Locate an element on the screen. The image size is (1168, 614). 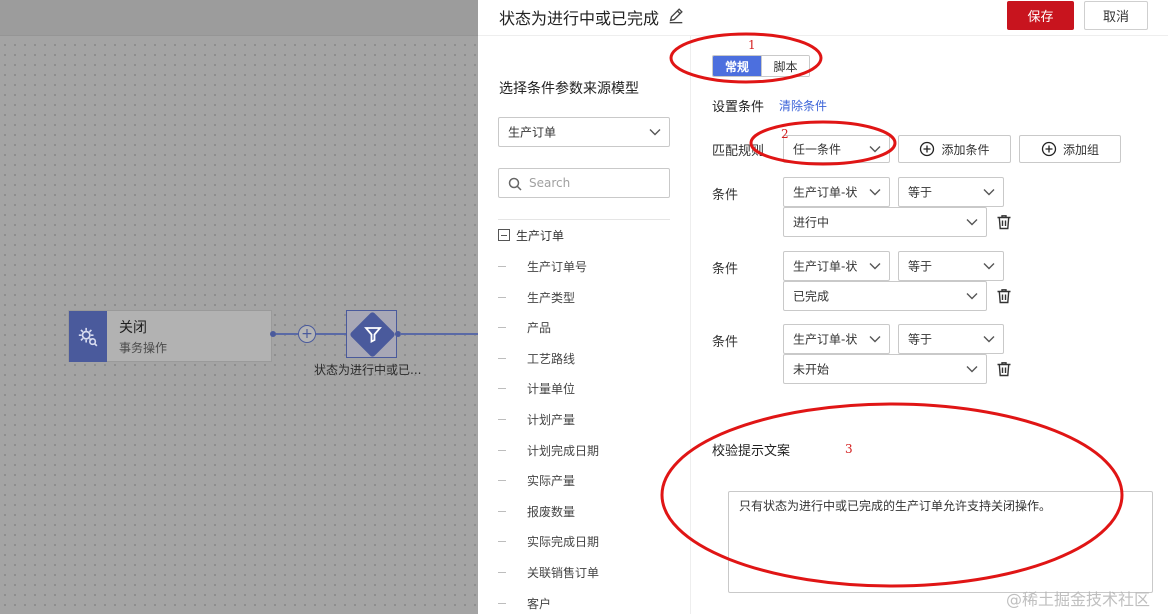
tree-item-label: 实际完成日期 is located at coordinates (563, 542).